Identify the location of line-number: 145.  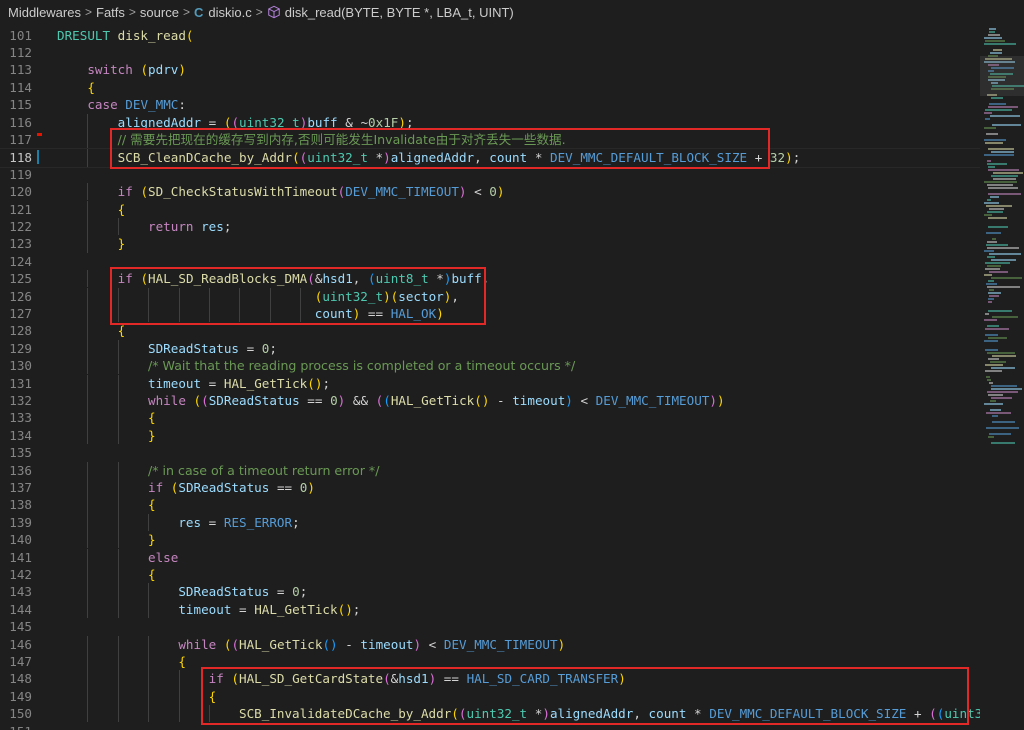
(20, 627).